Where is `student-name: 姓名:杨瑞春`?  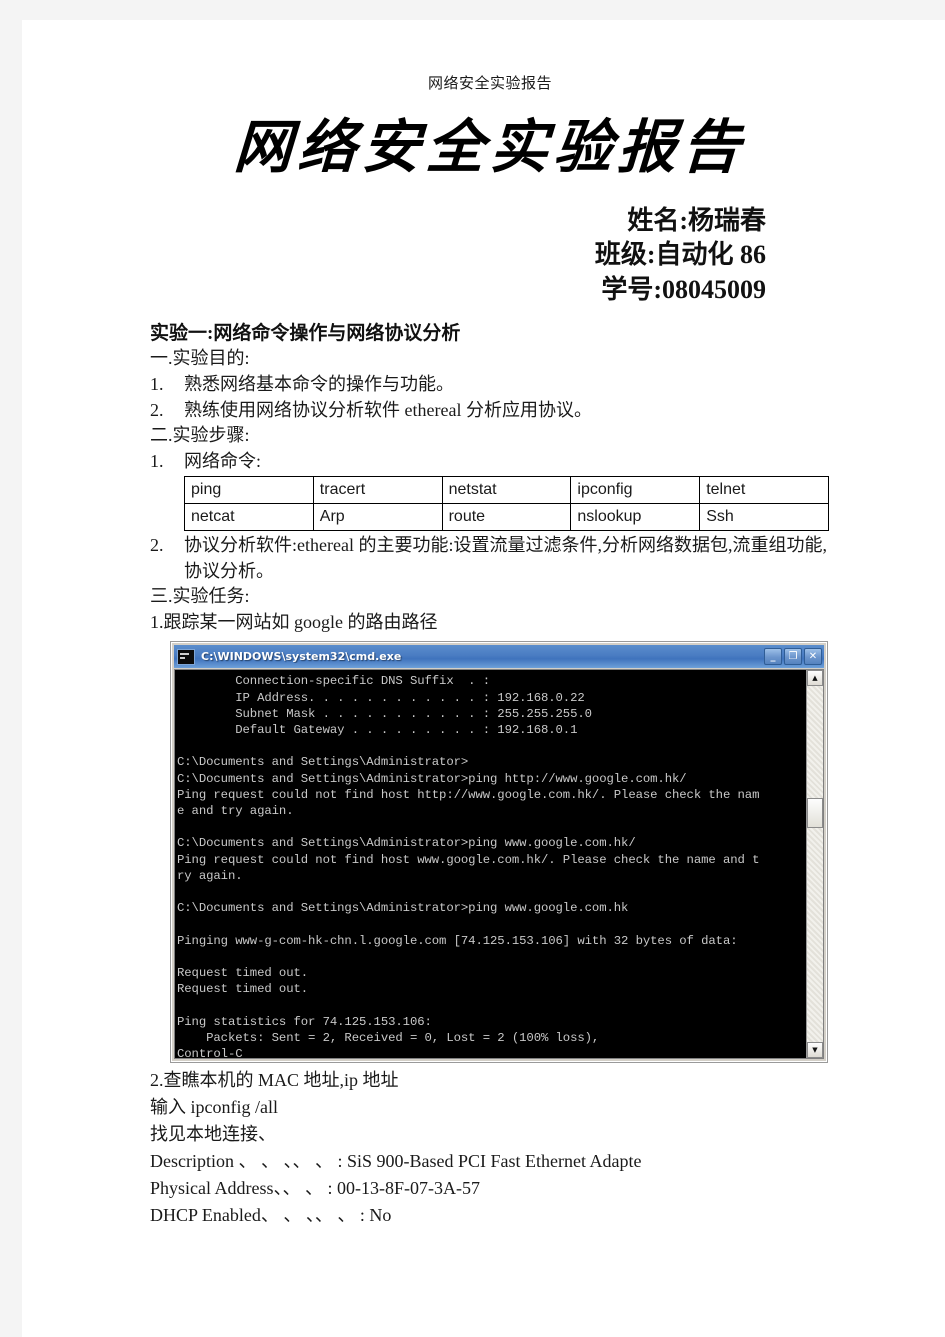
student-name: 姓名:杨瑞春 is located at coordinates (696, 220).